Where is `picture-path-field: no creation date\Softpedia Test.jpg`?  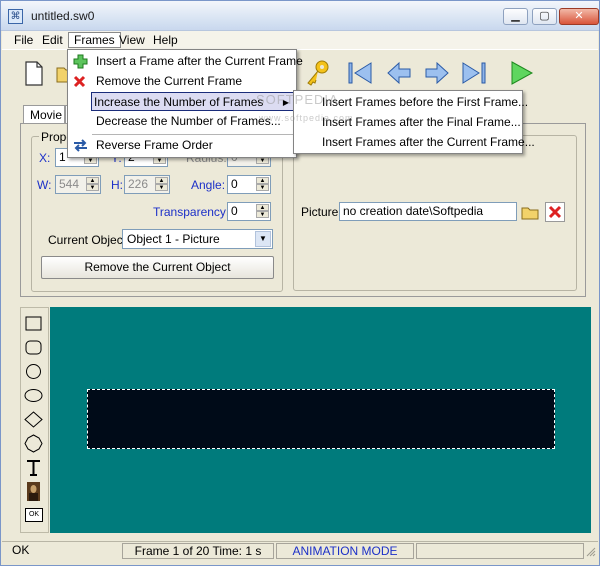
picture-path-field: no creation date\Softpedia Test.jpg is located at coordinates (428, 211).